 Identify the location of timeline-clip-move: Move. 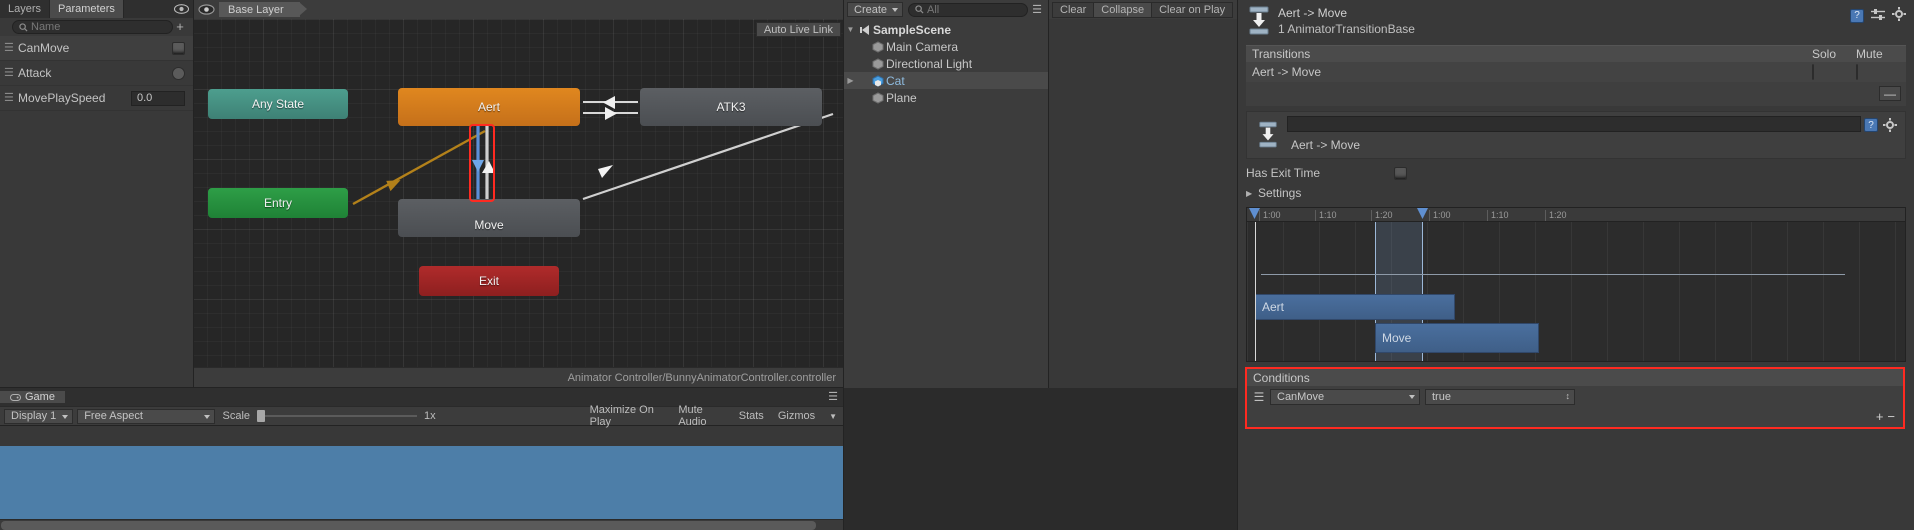
(1457, 338).